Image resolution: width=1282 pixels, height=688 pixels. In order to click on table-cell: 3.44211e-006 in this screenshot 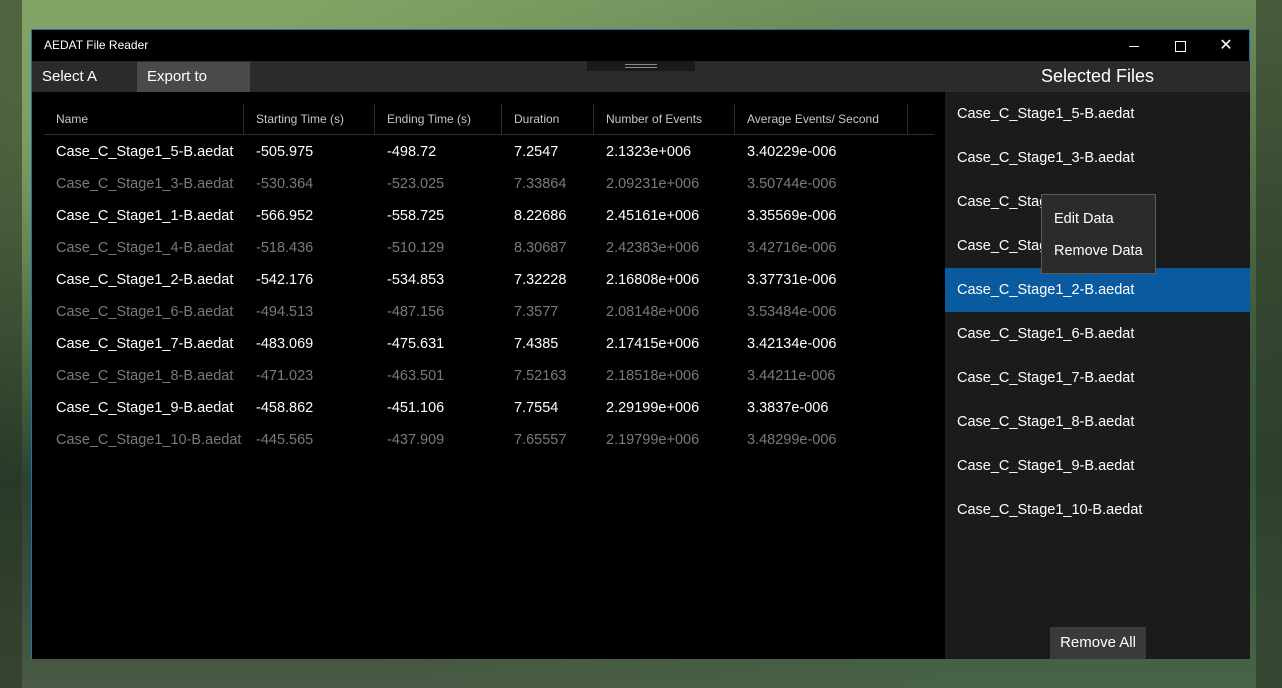, I will do `click(791, 376)`.